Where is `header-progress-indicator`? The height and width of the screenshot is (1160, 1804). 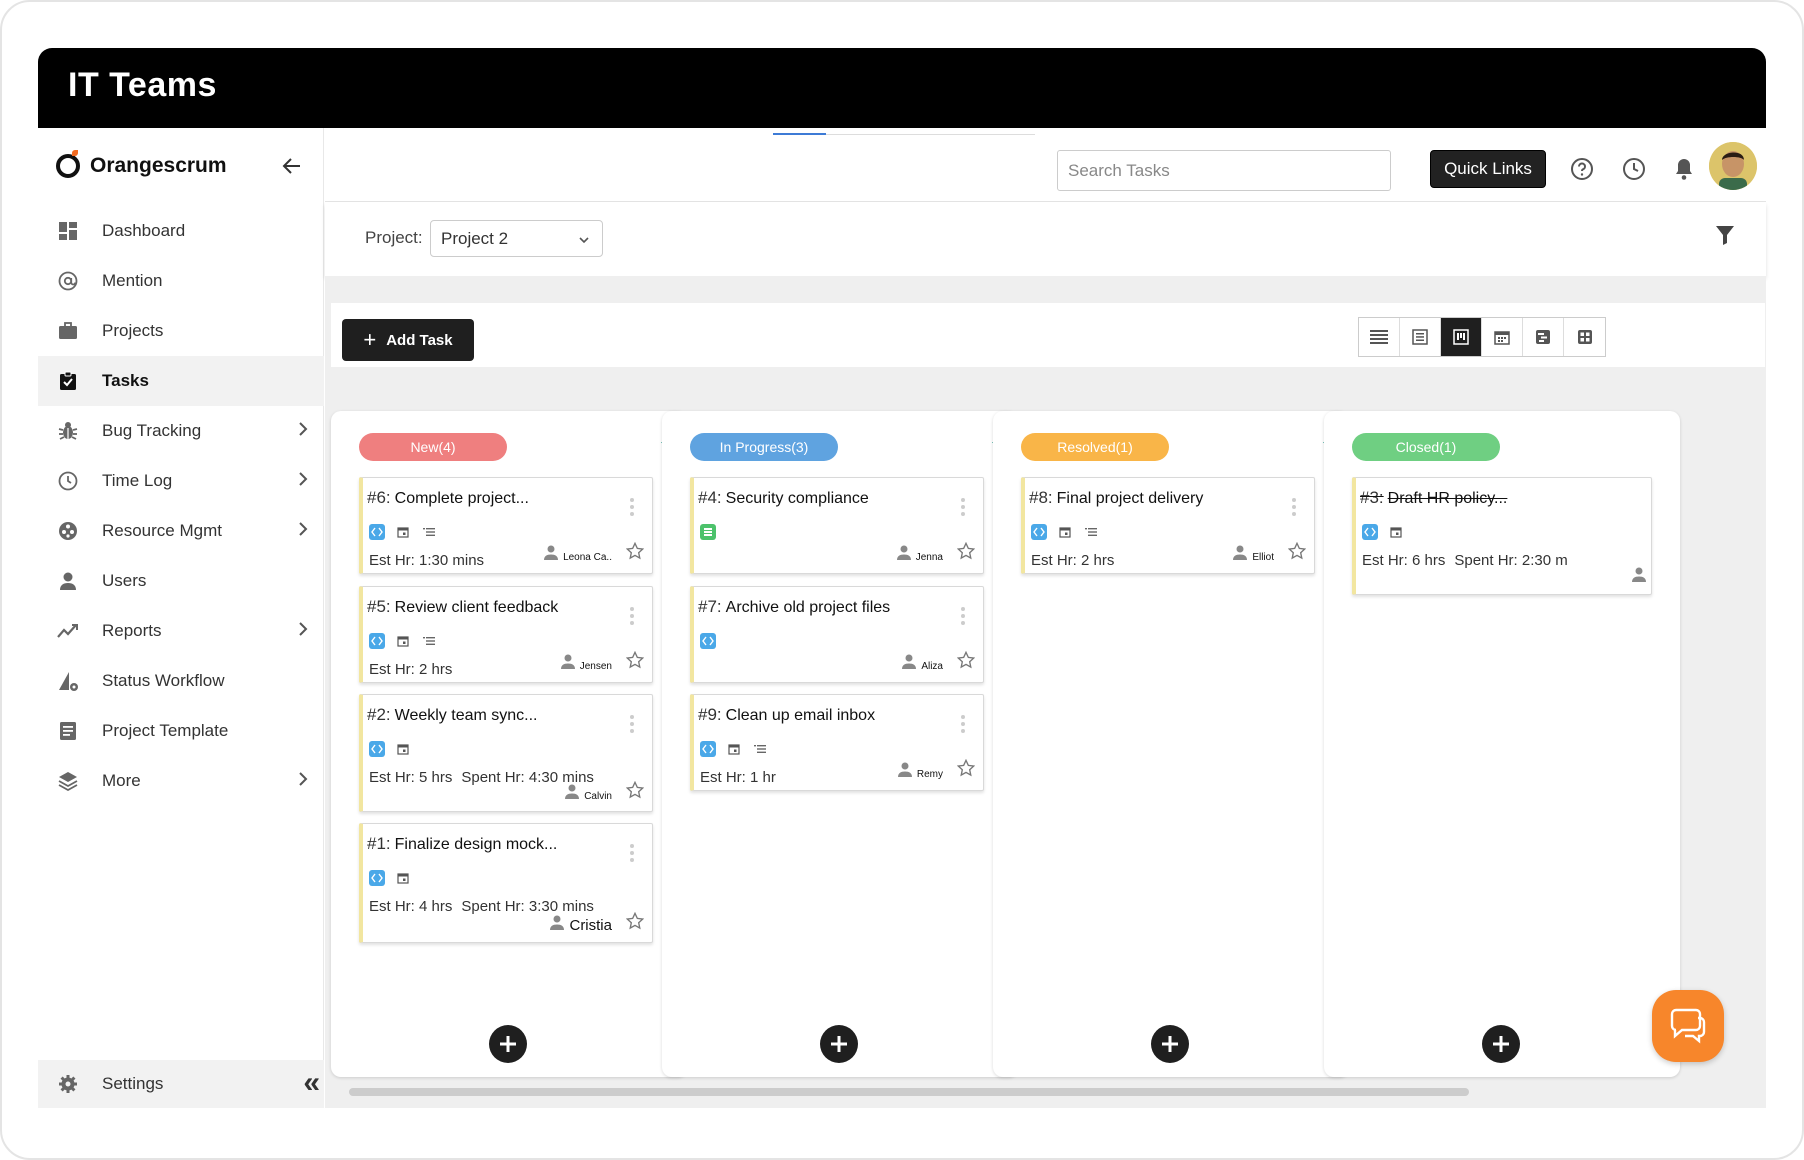
header-progress-indicator is located at coordinates (799, 134).